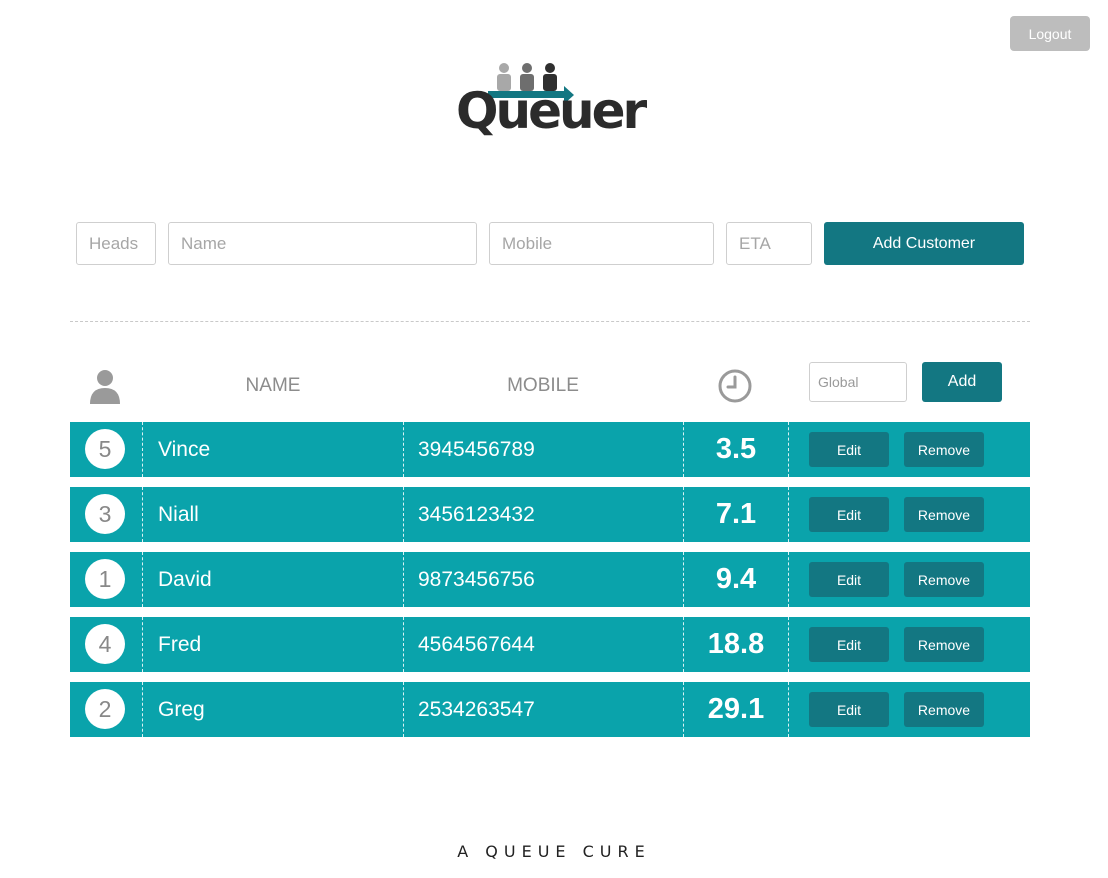  Describe the element at coordinates (476, 514) in the screenshot. I see `customer-mobile: 3456123432` at that location.